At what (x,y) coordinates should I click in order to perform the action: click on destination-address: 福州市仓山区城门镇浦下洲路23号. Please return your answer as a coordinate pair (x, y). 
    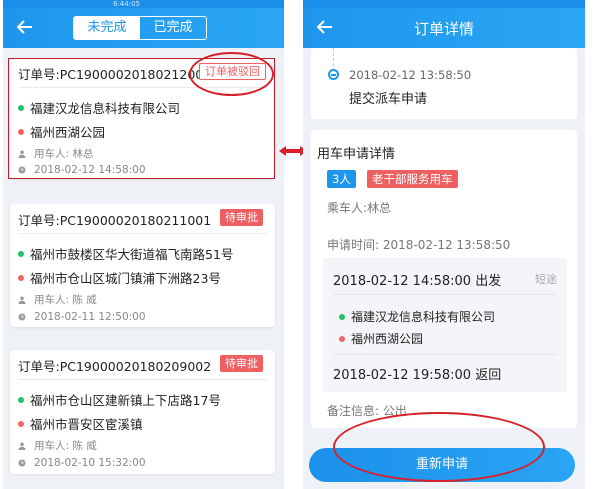
    Looking at the image, I should click on (125, 278).